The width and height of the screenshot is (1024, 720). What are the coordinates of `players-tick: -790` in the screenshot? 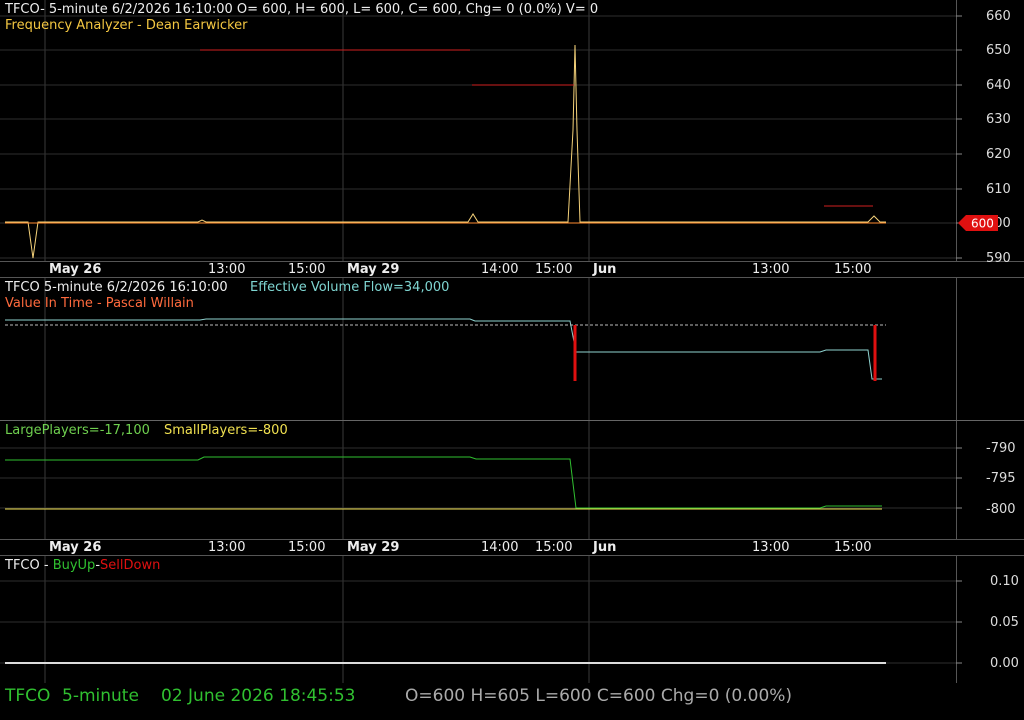 It's located at (1001, 448).